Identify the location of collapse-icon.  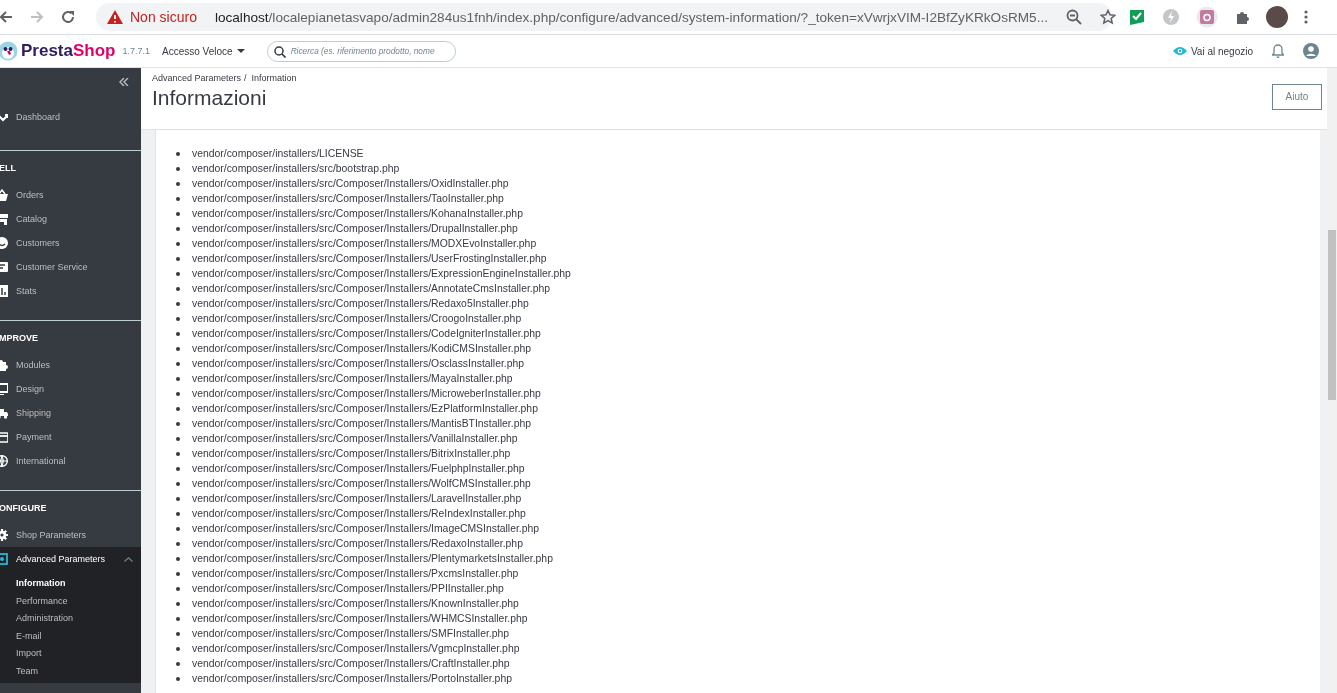
(124, 82).